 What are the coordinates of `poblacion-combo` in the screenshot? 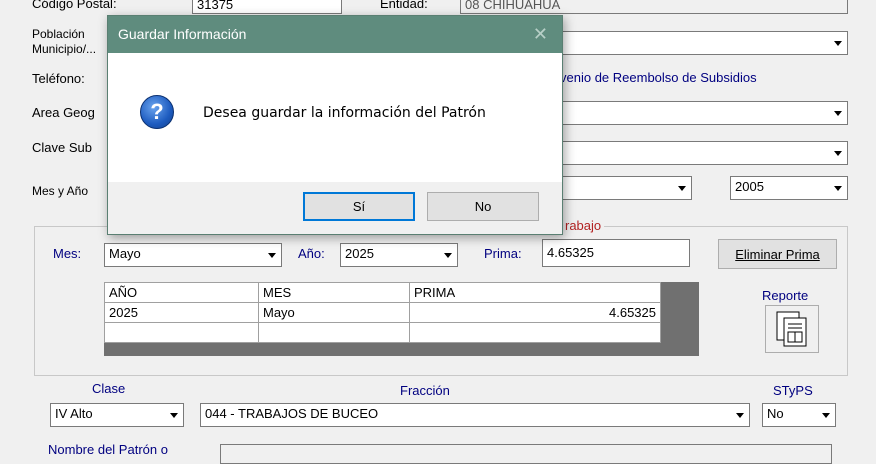 It's located at (694, 43).